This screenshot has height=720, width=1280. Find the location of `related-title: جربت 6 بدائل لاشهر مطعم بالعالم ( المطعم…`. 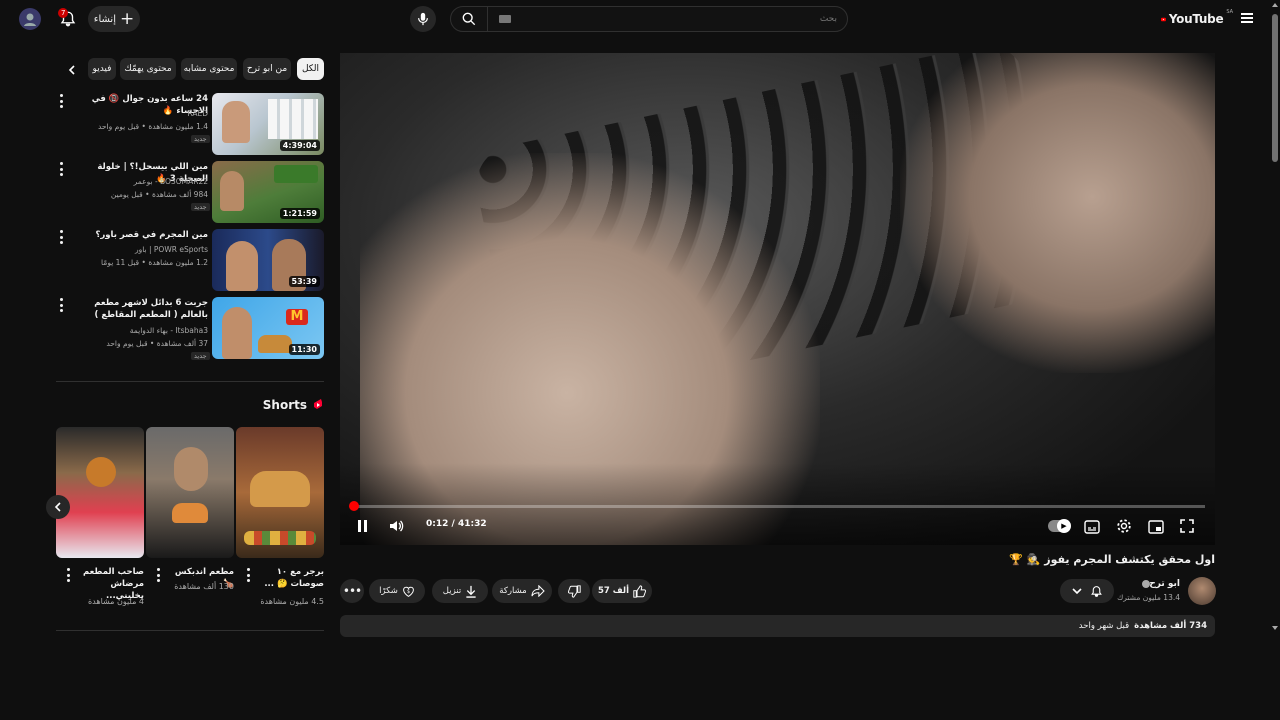

related-title: جربت 6 بدائل لاشهر مطعم بالعالم ( المطعم… is located at coordinates (139, 309).